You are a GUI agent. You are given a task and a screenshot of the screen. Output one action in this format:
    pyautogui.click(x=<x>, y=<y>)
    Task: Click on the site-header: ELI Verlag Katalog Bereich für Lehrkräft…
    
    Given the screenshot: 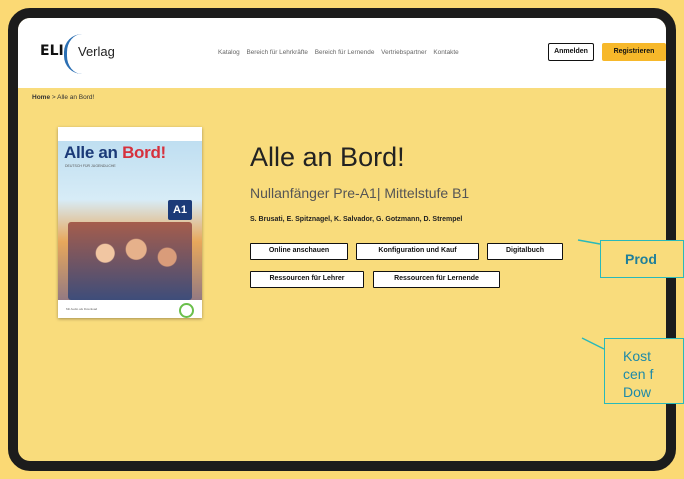 What is the action you would take?
    pyautogui.click(x=342, y=53)
    